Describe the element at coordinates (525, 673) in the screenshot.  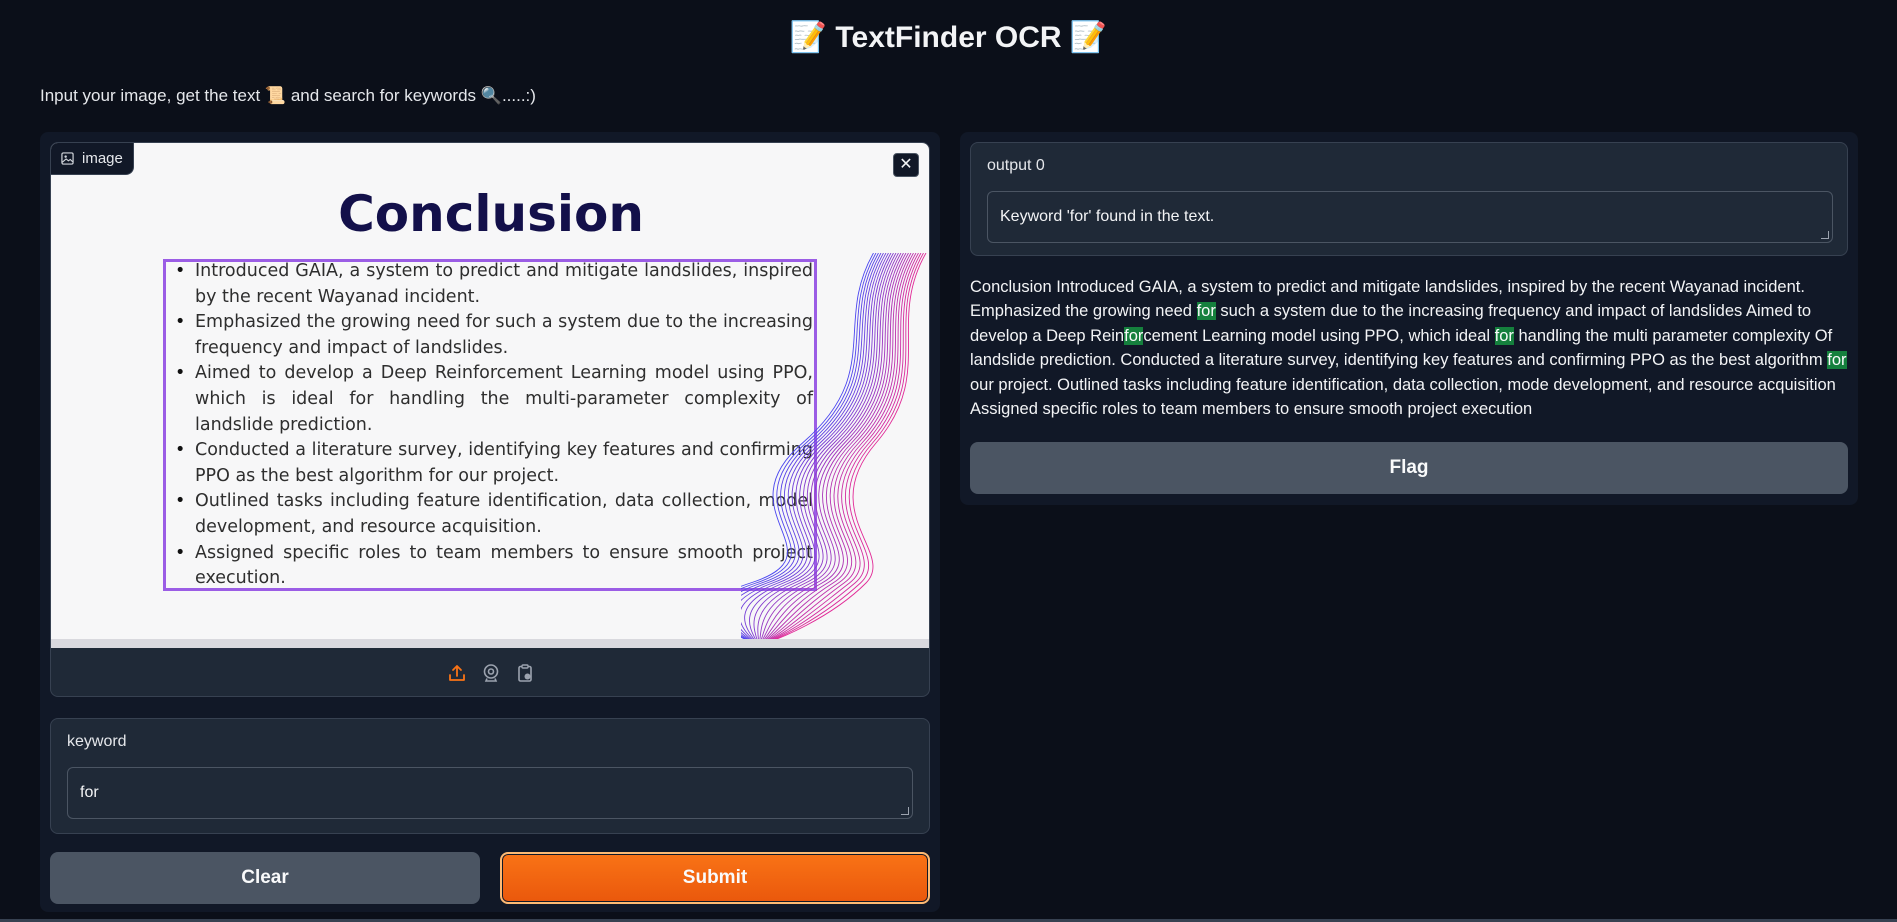
I see `clipboard-icon` at that location.